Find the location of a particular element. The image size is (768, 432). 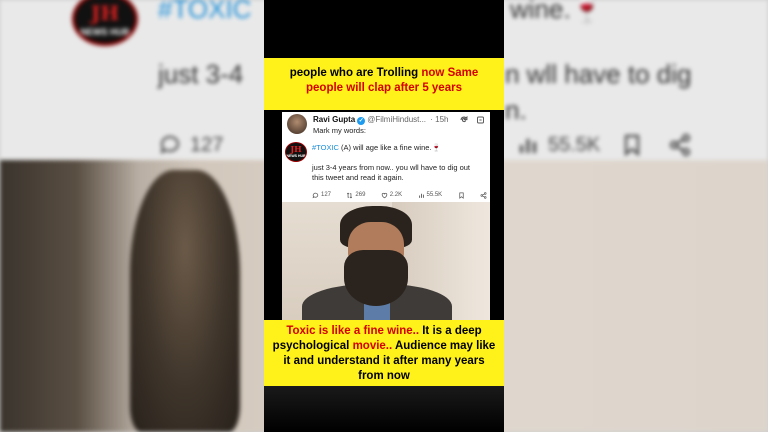

bookmark-action is located at coordinates (461, 195).